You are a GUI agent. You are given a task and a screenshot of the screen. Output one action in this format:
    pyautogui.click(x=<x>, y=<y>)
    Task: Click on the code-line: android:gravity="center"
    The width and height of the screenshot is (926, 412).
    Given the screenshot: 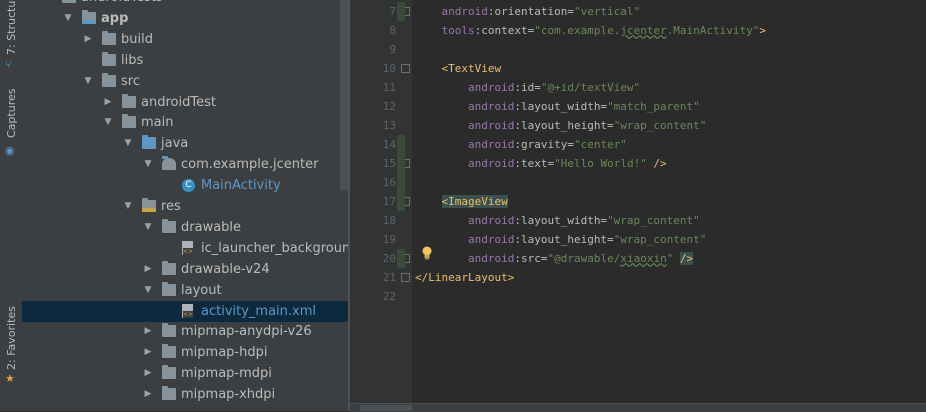 What is the action you would take?
    pyautogui.click(x=521, y=144)
    